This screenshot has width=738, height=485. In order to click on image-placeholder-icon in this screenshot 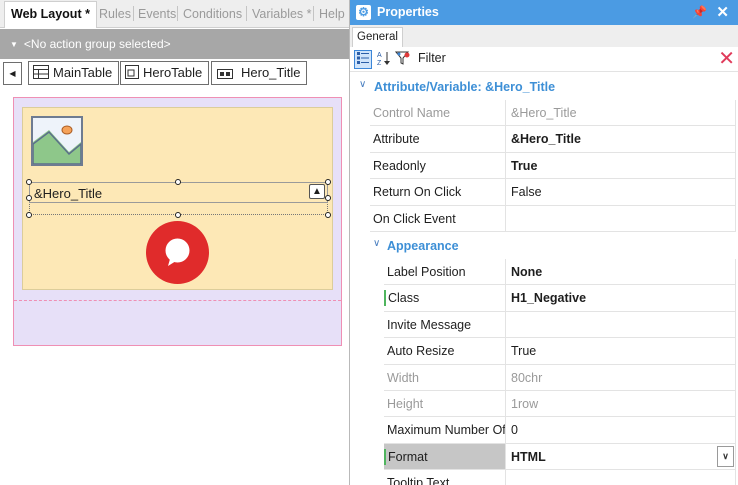, I will do `click(57, 141)`.